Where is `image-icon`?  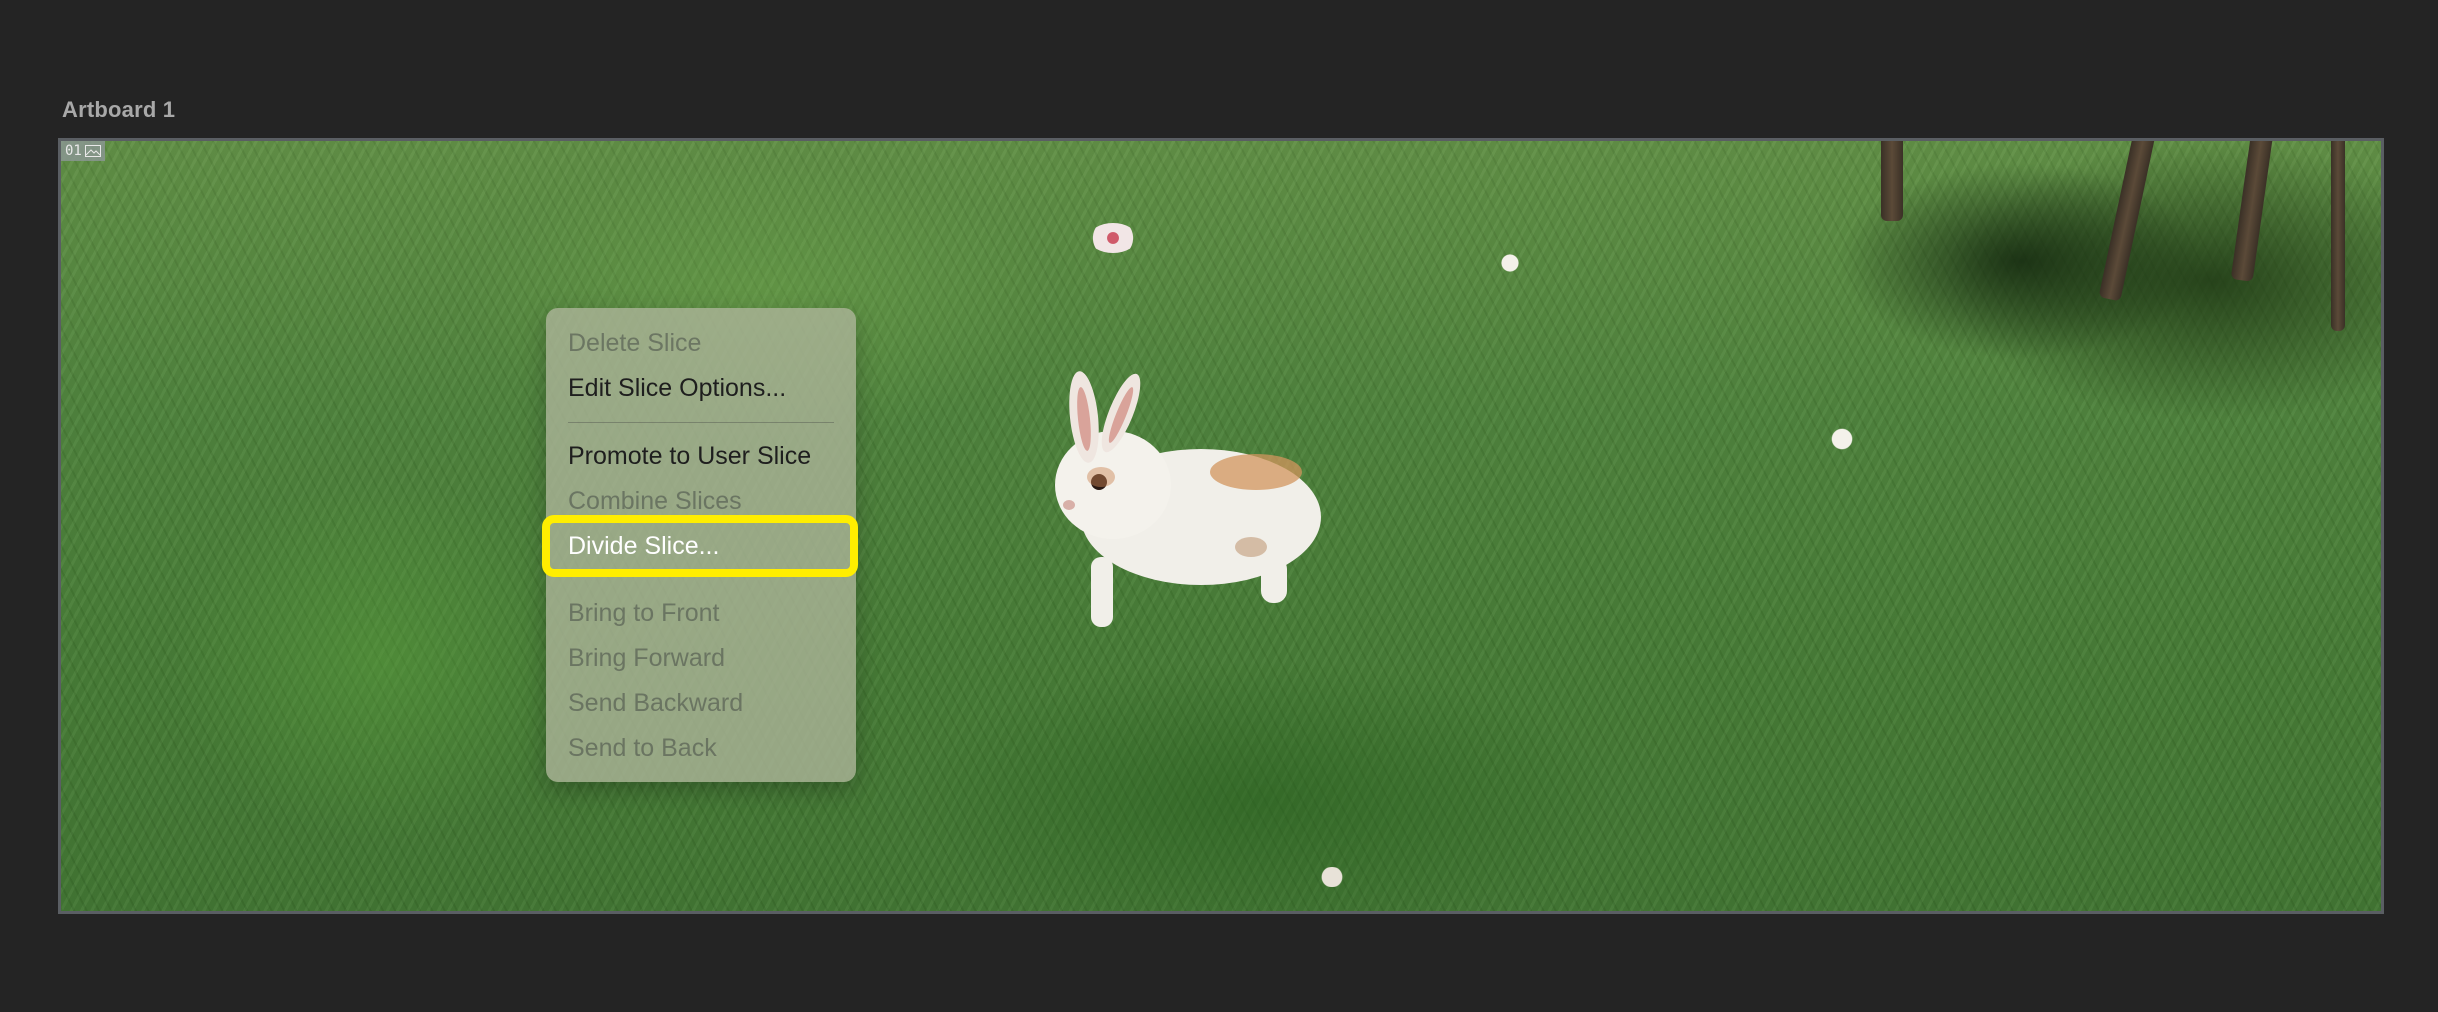
image-icon is located at coordinates (92, 151).